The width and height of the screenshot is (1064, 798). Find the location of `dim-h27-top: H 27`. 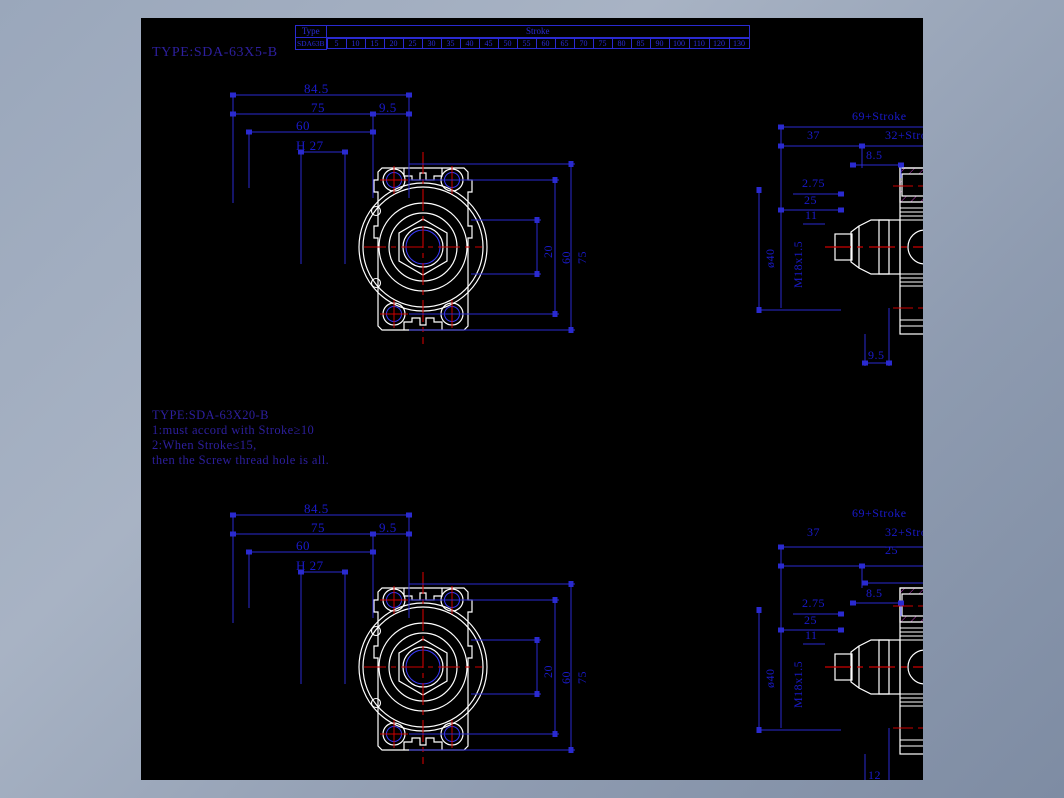

dim-h27-top: H 27 is located at coordinates (310, 145).